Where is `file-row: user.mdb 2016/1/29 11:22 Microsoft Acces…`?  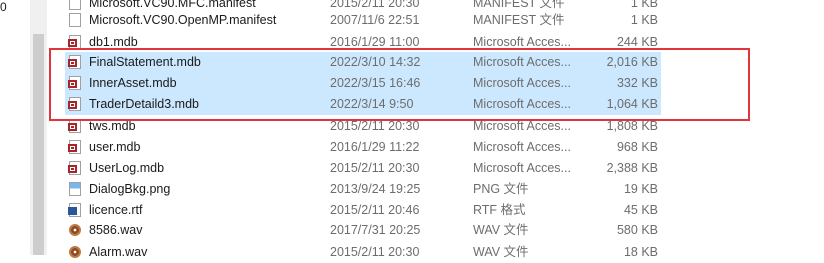 file-row: user.mdb 2016/1/29 11:22 Microsoft Acces… is located at coordinates (363, 147).